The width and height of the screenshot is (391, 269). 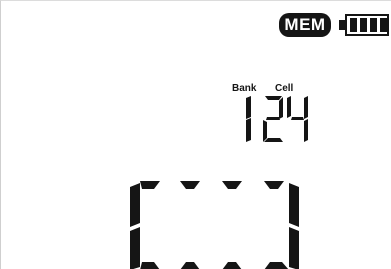 What do you see at coordinates (294, 248) in the screenshot?
I see `segment-right-bracket-lower` at bounding box center [294, 248].